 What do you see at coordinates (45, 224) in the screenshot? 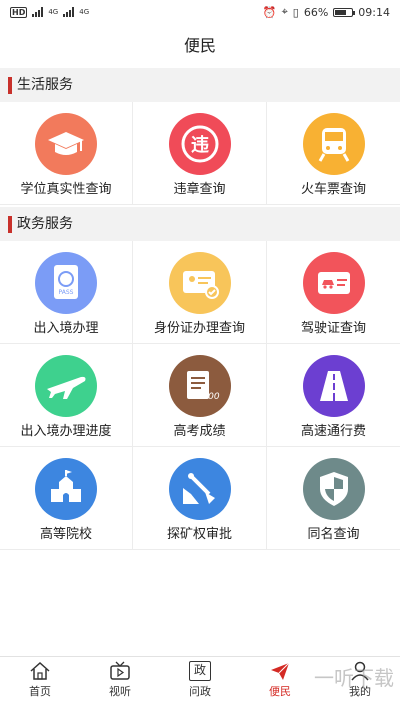
I see `section-title: 政务服务` at bounding box center [45, 224].